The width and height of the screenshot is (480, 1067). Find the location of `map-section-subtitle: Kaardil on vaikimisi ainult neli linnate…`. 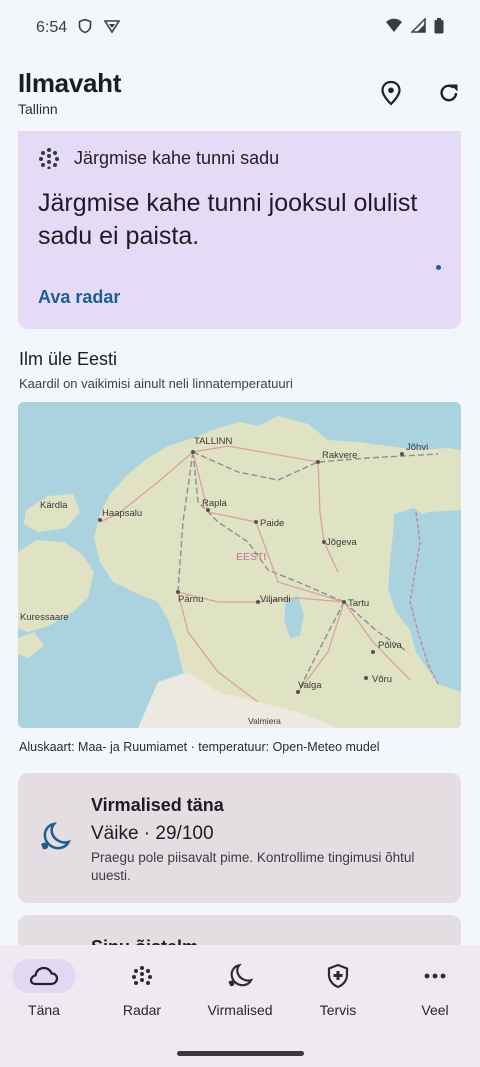

map-section-subtitle: Kaardil on vaikimisi ainult neli linnate… is located at coordinates (156, 383).